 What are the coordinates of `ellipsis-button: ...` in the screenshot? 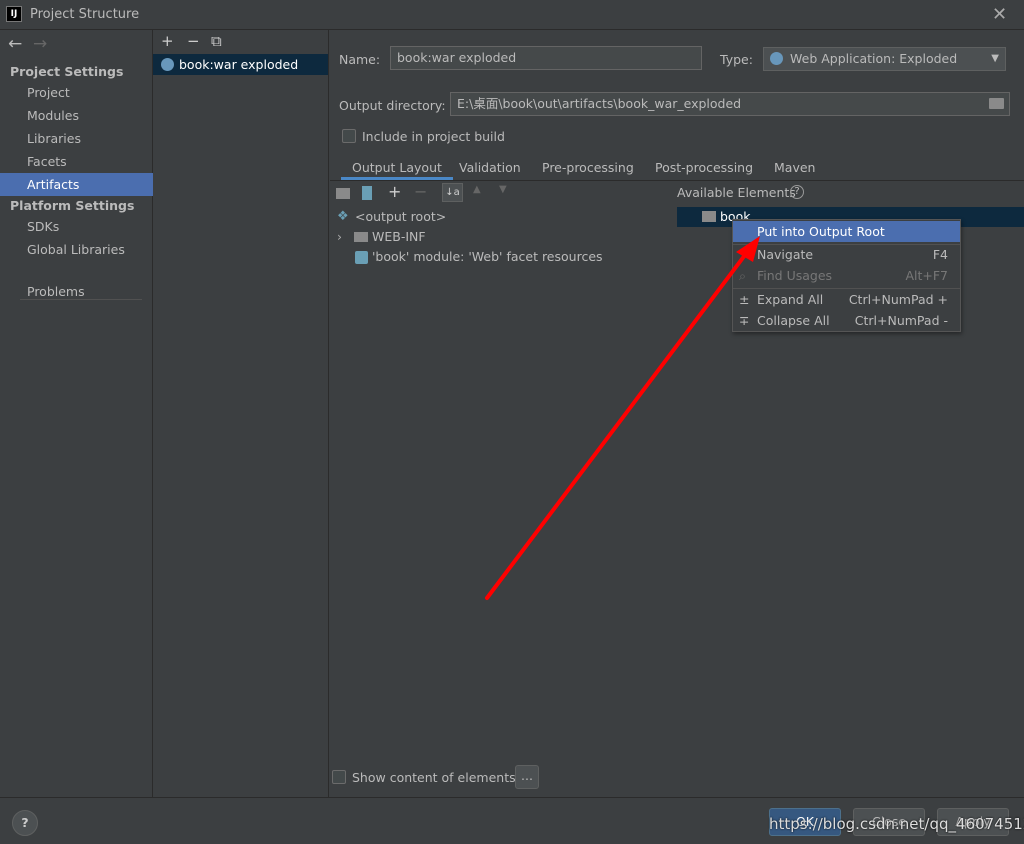 It's located at (527, 777).